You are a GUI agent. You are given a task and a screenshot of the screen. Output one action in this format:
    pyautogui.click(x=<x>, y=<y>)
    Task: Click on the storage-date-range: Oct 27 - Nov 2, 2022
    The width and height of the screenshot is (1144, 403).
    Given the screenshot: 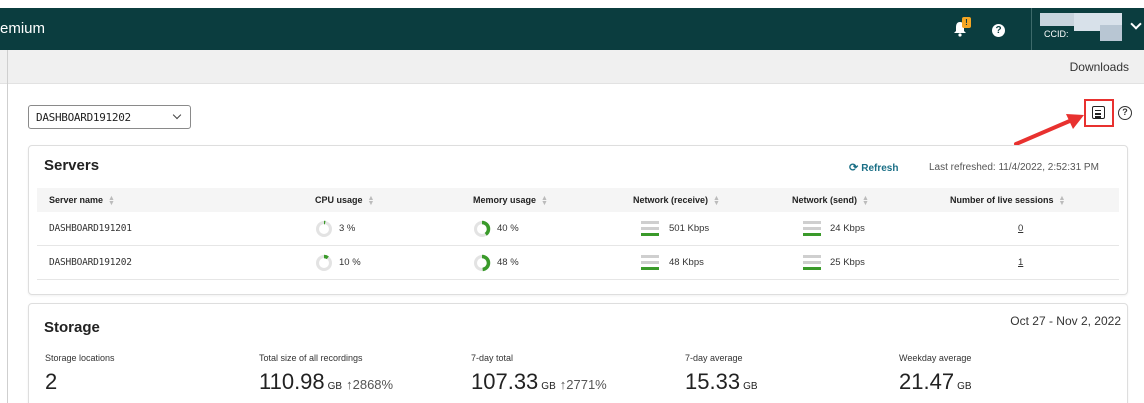 What is the action you would take?
    pyautogui.click(x=1065, y=321)
    